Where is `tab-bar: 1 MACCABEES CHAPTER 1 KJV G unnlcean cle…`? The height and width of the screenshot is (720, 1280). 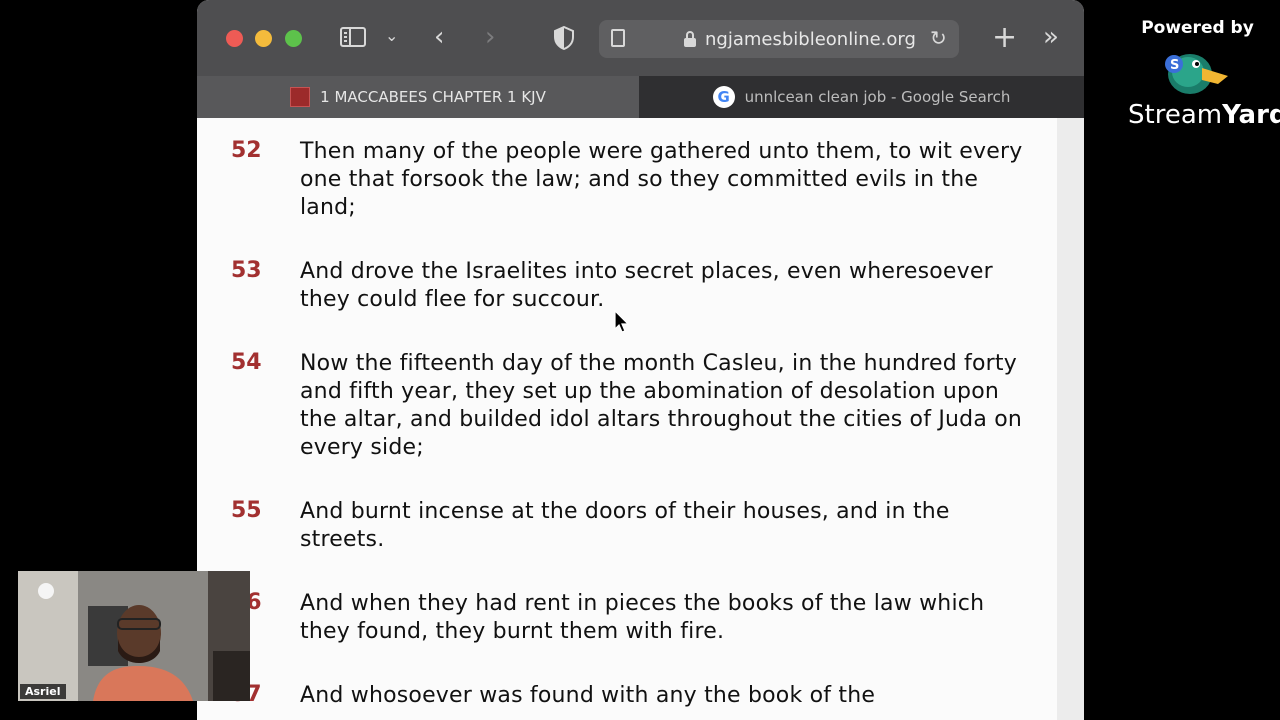
tab-bar: 1 MACCABEES CHAPTER 1 KJV G unnlcean cle… is located at coordinates (640, 97).